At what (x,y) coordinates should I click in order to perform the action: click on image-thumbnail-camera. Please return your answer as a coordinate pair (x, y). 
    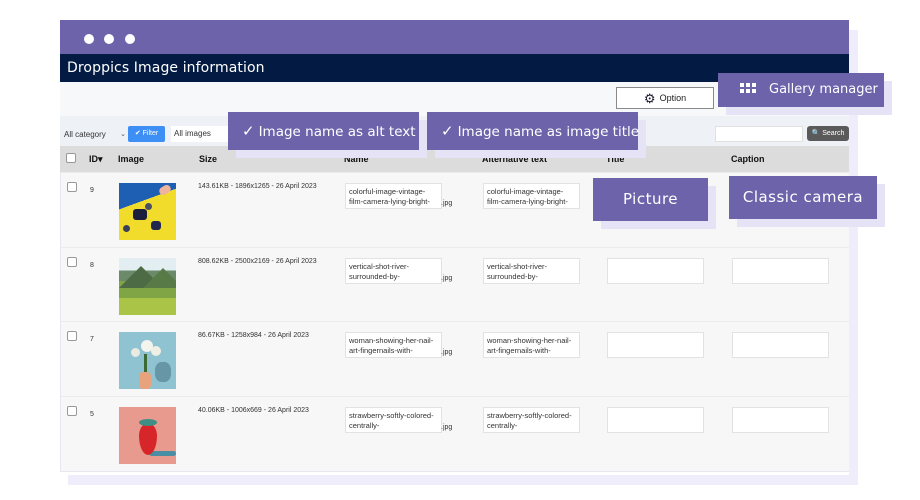
    Looking at the image, I should click on (147, 211).